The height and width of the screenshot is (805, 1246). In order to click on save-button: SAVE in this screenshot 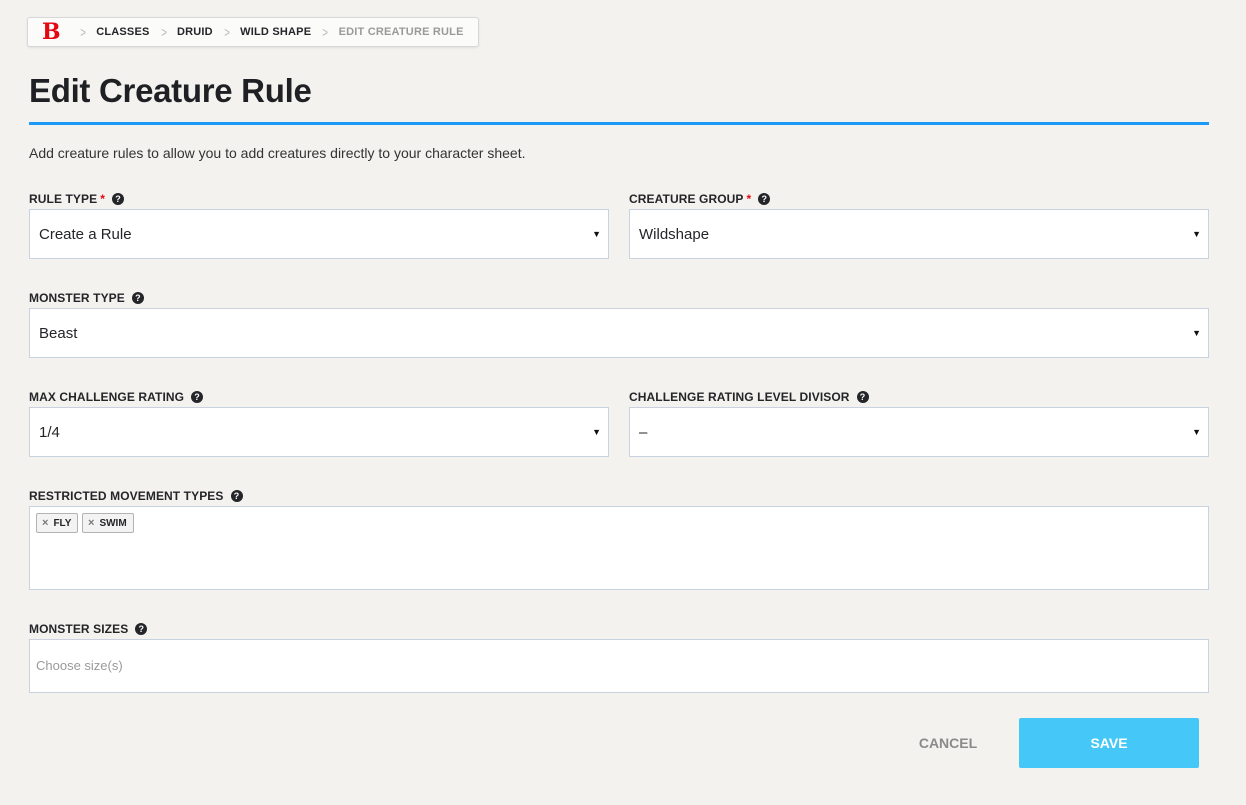, I will do `click(1109, 743)`.